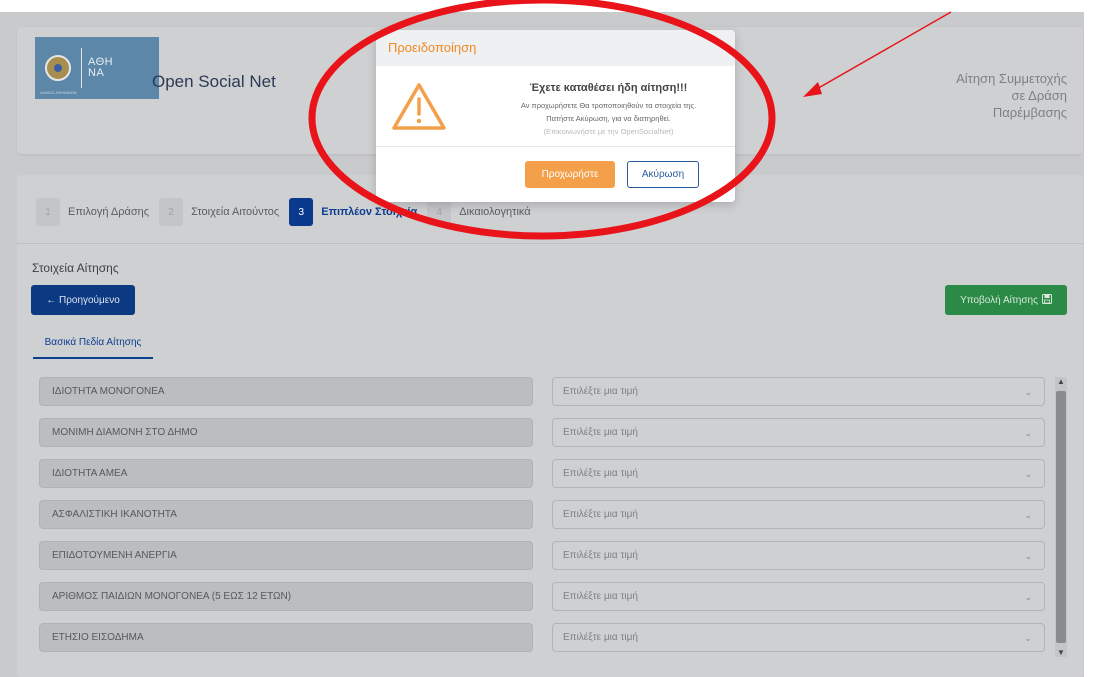  I want to click on step-number: 4, so click(439, 212).